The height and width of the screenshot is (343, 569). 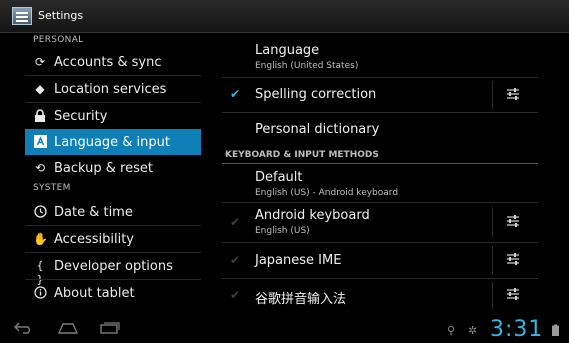 What do you see at coordinates (40, 293) in the screenshot?
I see `info-icon` at bounding box center [40, 293].